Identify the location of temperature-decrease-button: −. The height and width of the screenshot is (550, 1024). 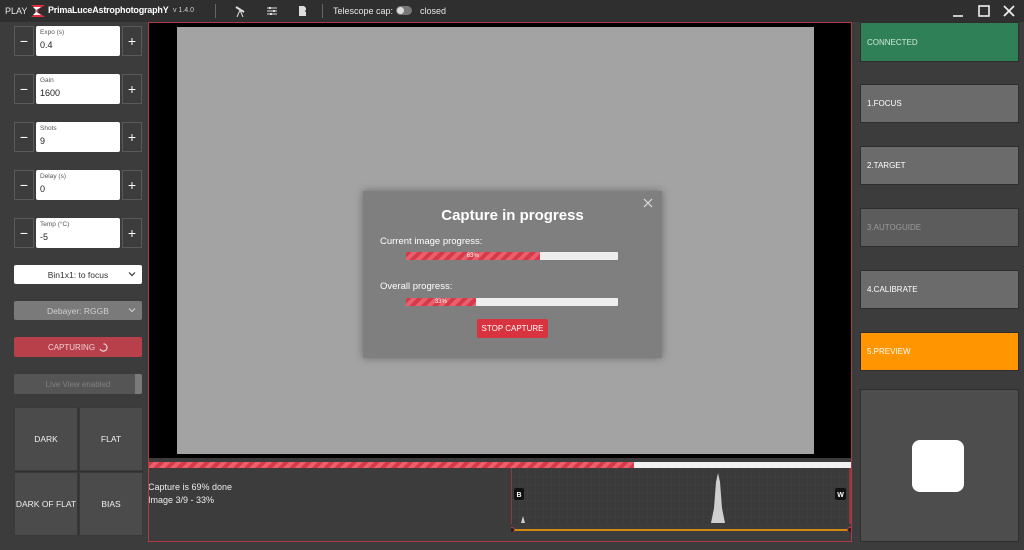
(24, 233).